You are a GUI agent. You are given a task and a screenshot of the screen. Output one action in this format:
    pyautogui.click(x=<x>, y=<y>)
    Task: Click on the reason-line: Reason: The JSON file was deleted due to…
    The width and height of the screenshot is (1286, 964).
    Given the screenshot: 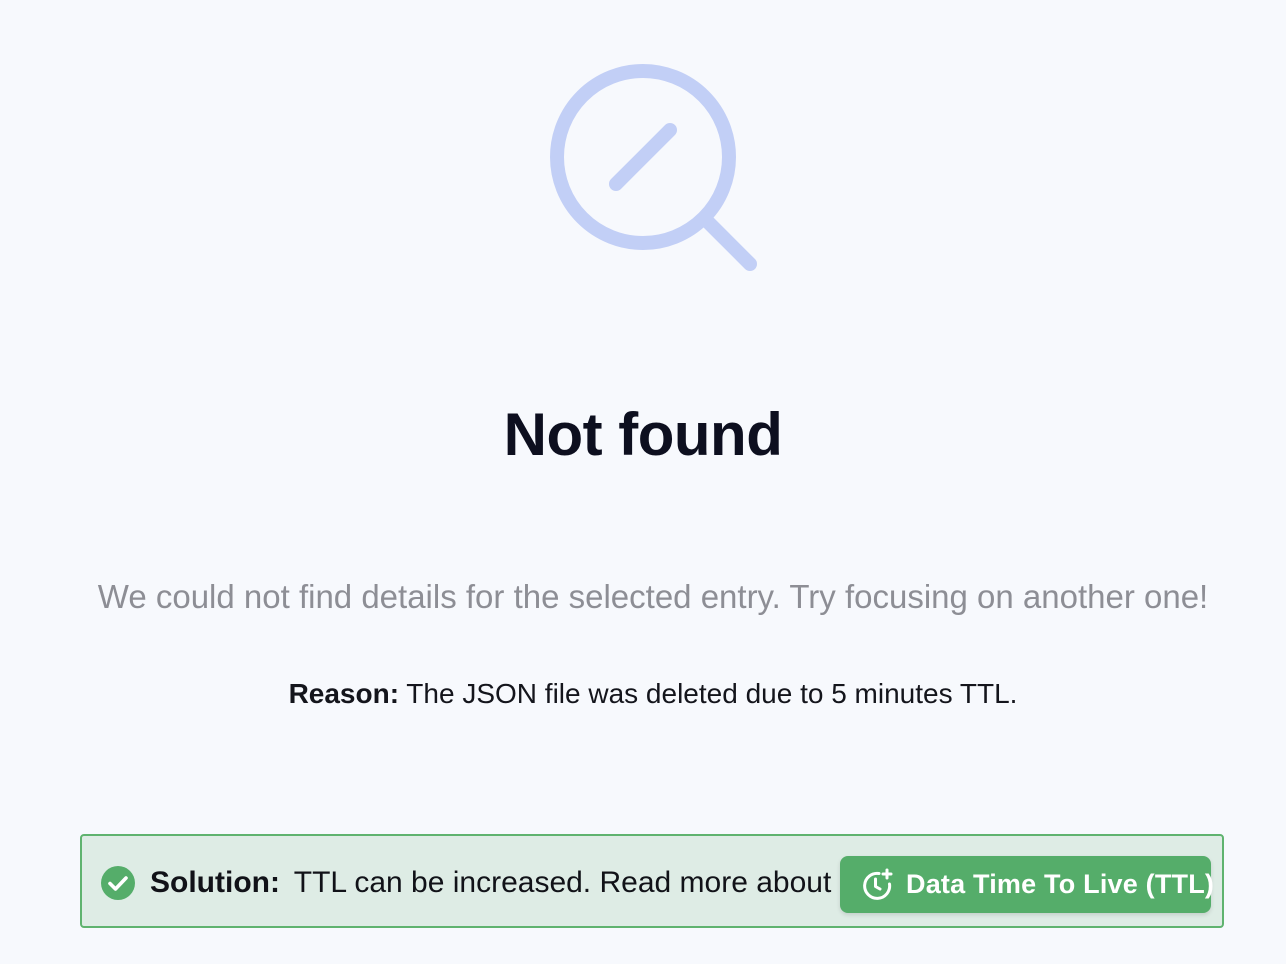 What is the action you would take?
    pyautogui.click(x=643, y=694)
    